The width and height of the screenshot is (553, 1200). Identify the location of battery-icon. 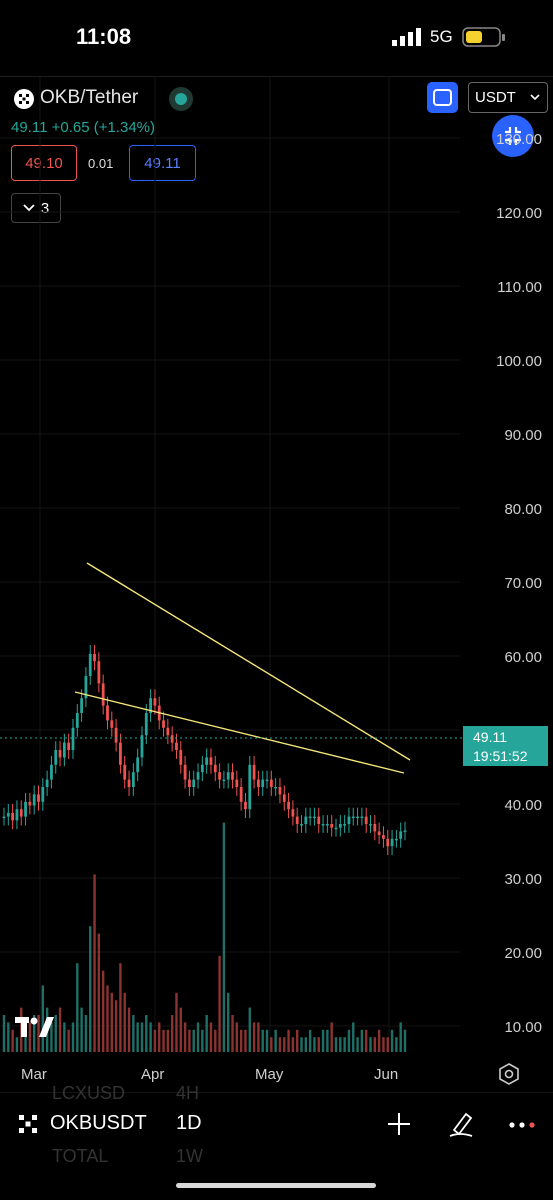
(483, 37).